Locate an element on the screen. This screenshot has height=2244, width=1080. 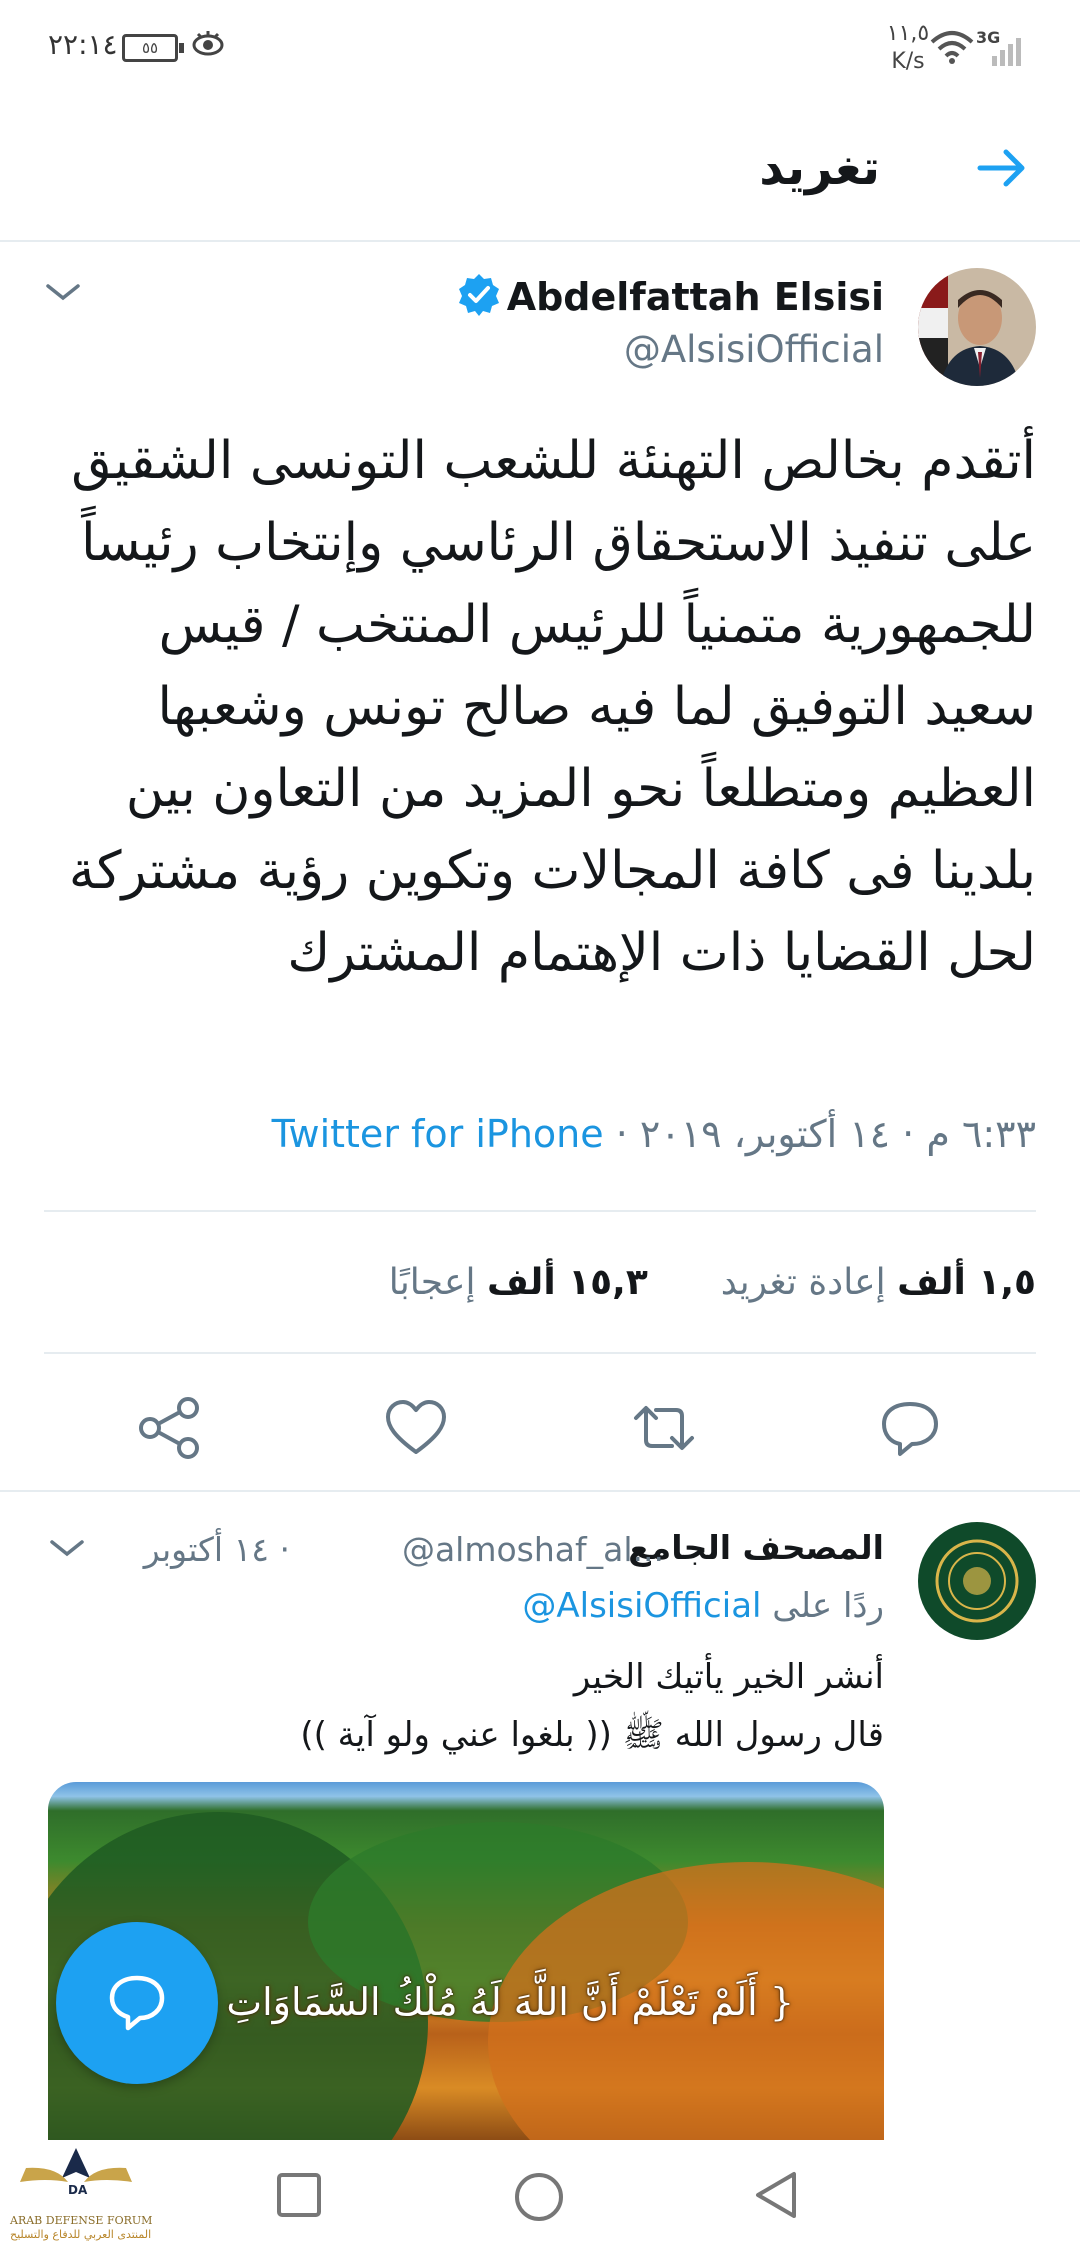
author-handle: @AlsisiOfficial is located at coordinates (754, 349).